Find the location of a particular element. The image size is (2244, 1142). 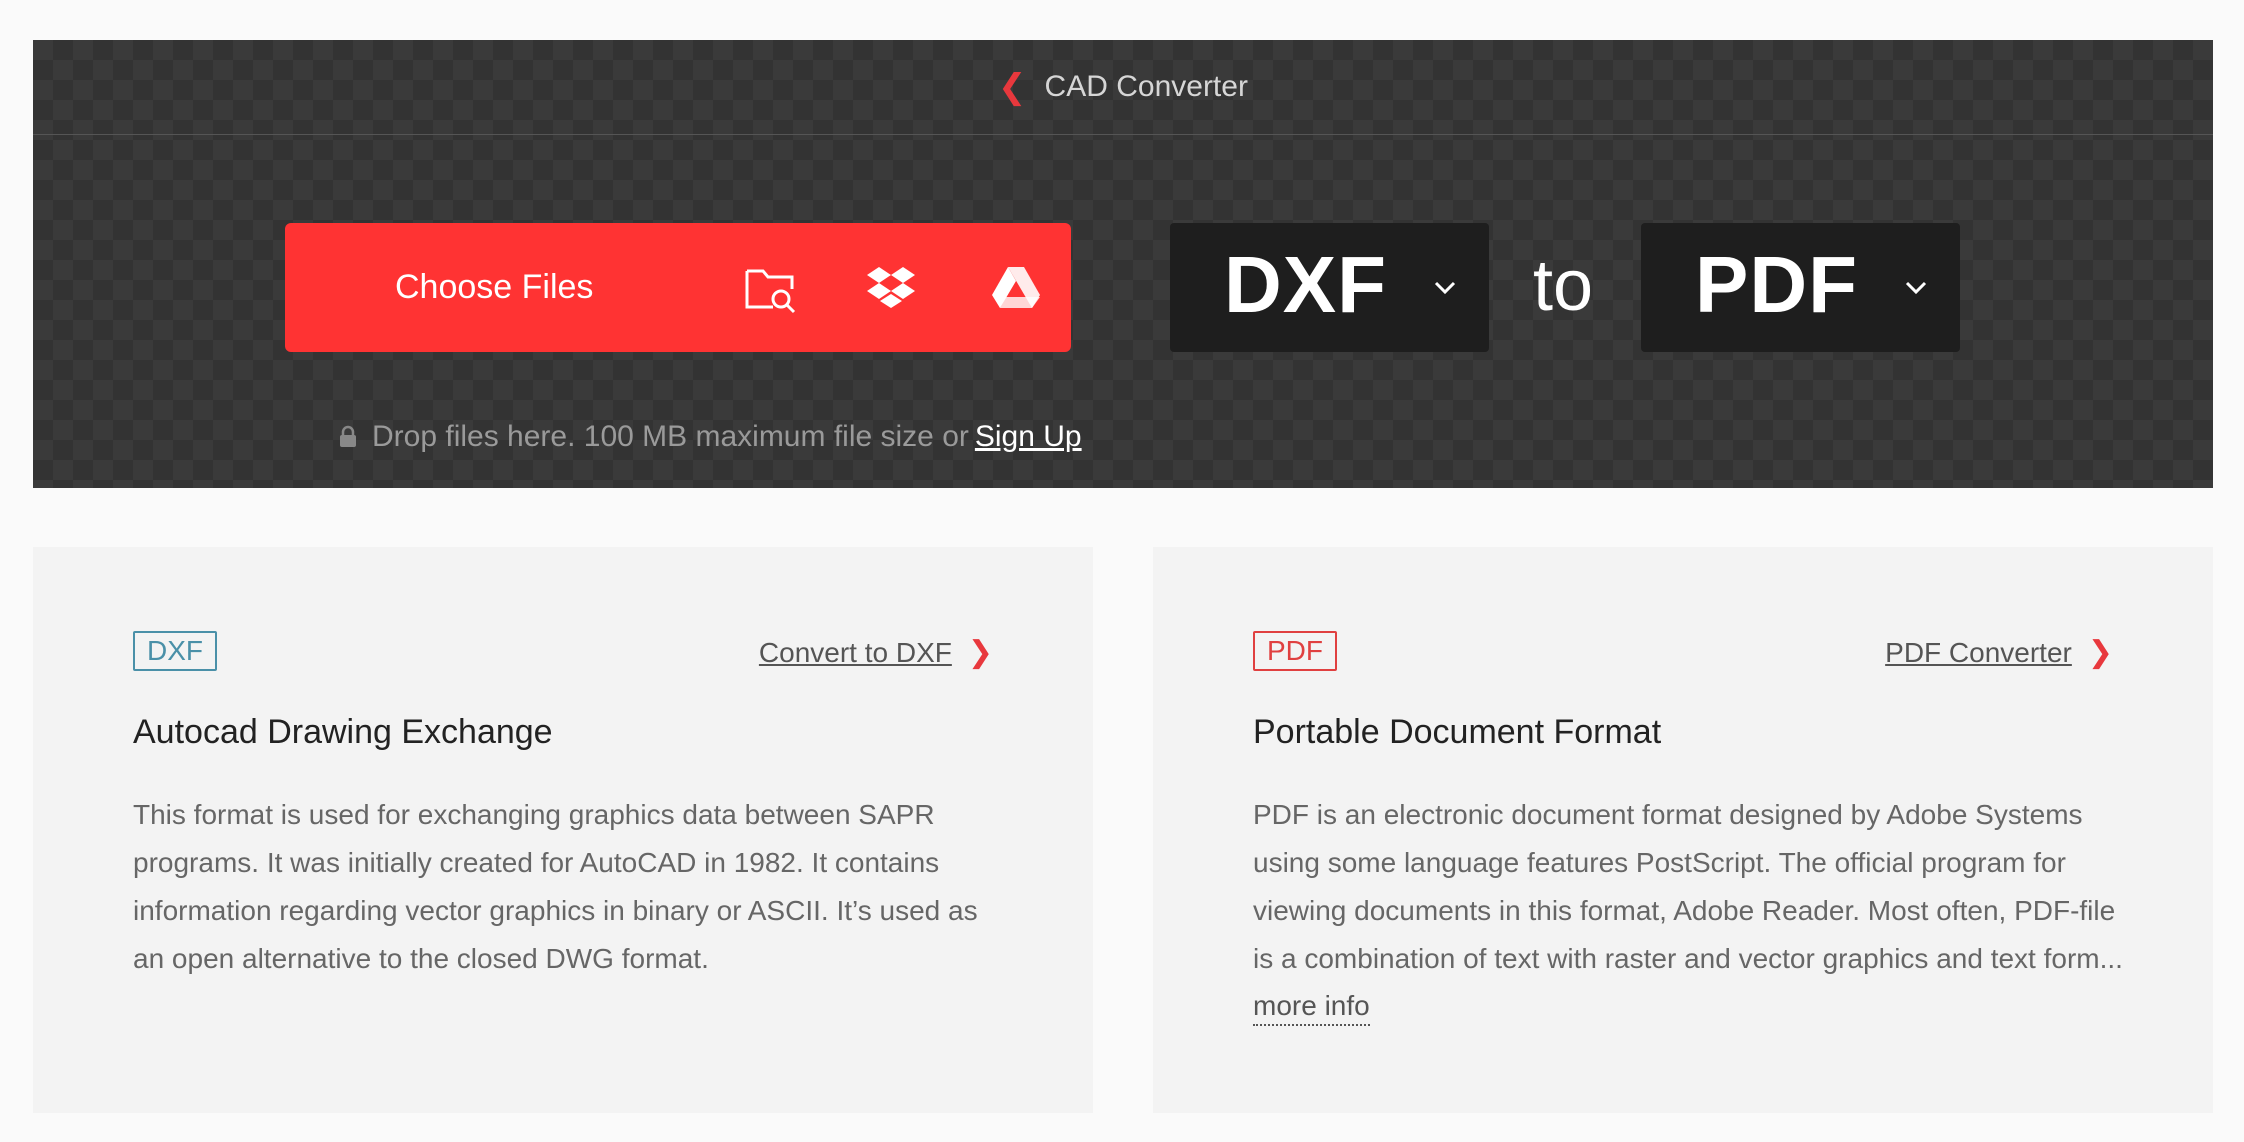

pdf-converter-link: PDF Converter ❯ is located at coordinates (1999, 652).